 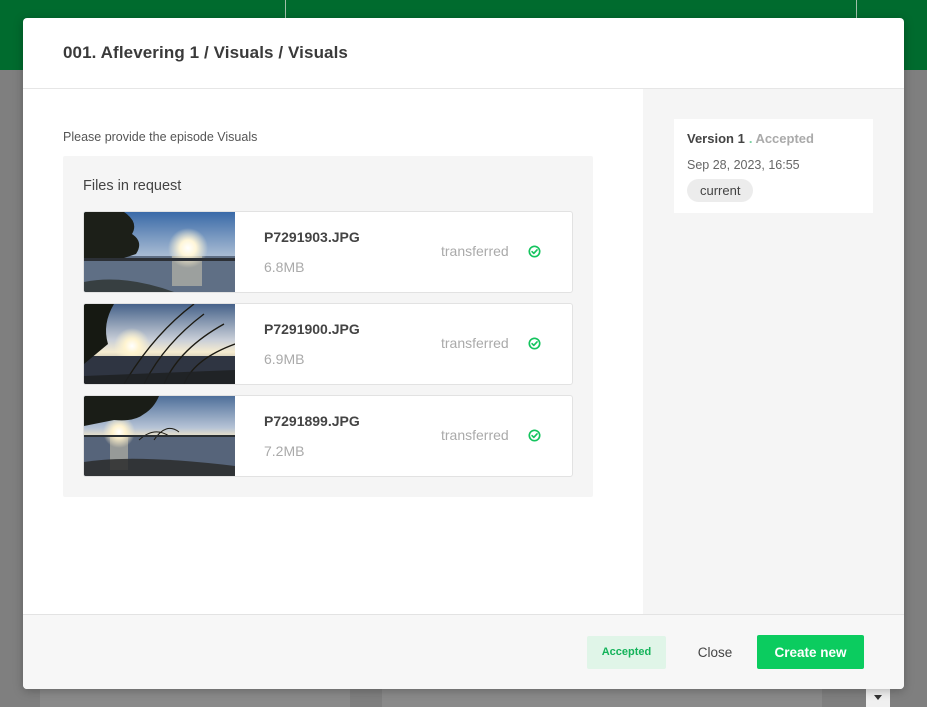 I want to click on current-badge: current, so click(x=720, y=190).